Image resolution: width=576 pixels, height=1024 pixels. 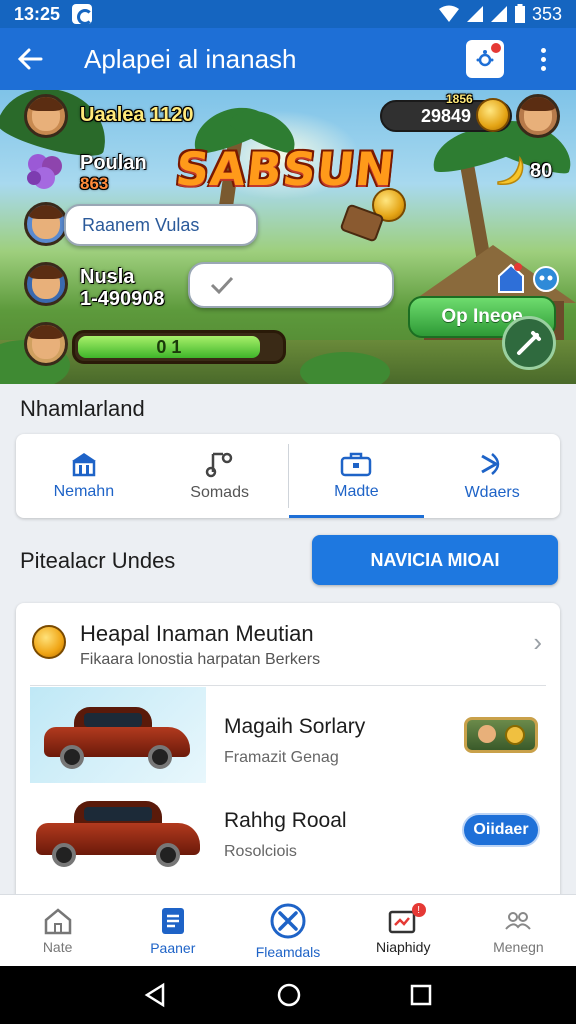 What do you see at coordinates (220, 476) in the screenshot?
I see `quick-action-somads: Somads` at bounding box center [220, 476].